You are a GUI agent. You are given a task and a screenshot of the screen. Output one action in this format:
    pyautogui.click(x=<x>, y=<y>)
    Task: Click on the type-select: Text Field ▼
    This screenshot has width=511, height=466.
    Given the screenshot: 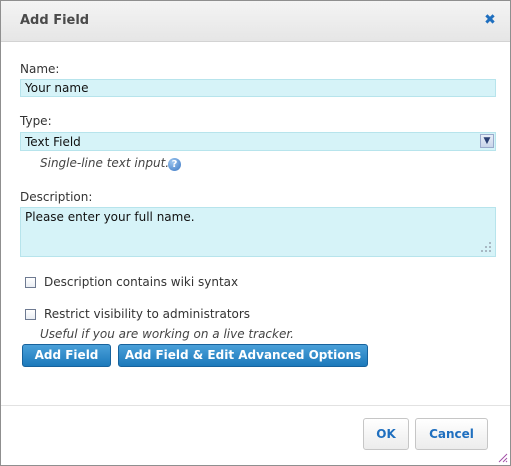 What is the action you would take?
    pyautogui.click(x=258, y=141)
    